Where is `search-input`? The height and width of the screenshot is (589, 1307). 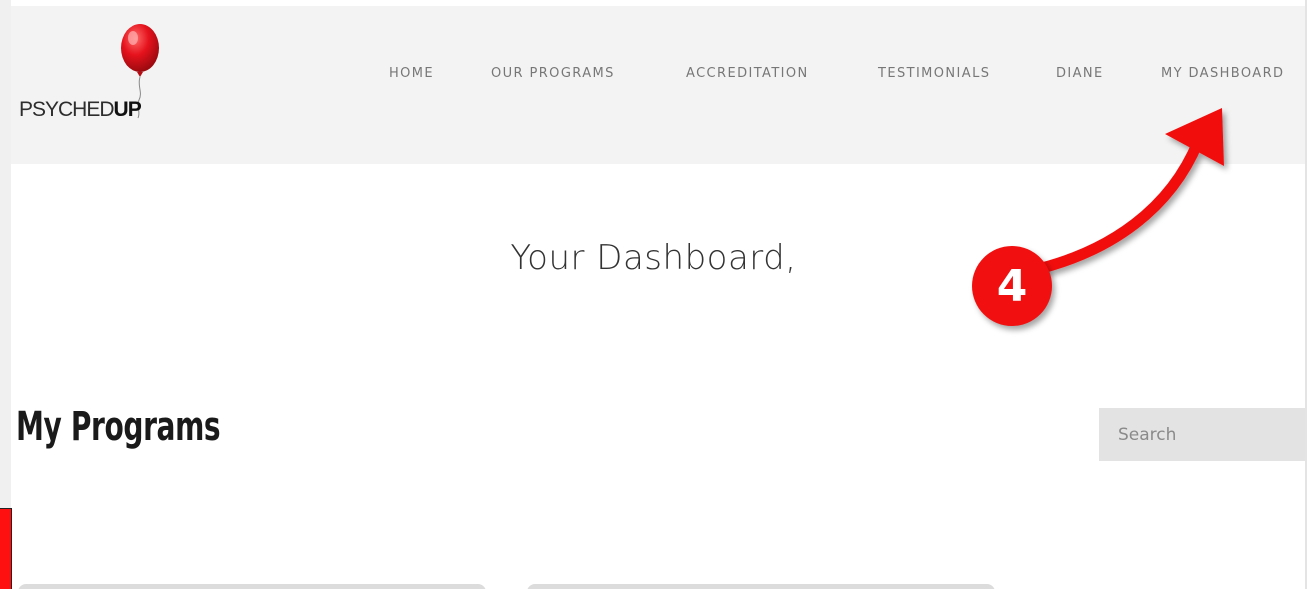 search-input is located at coordinates (1203, 434).